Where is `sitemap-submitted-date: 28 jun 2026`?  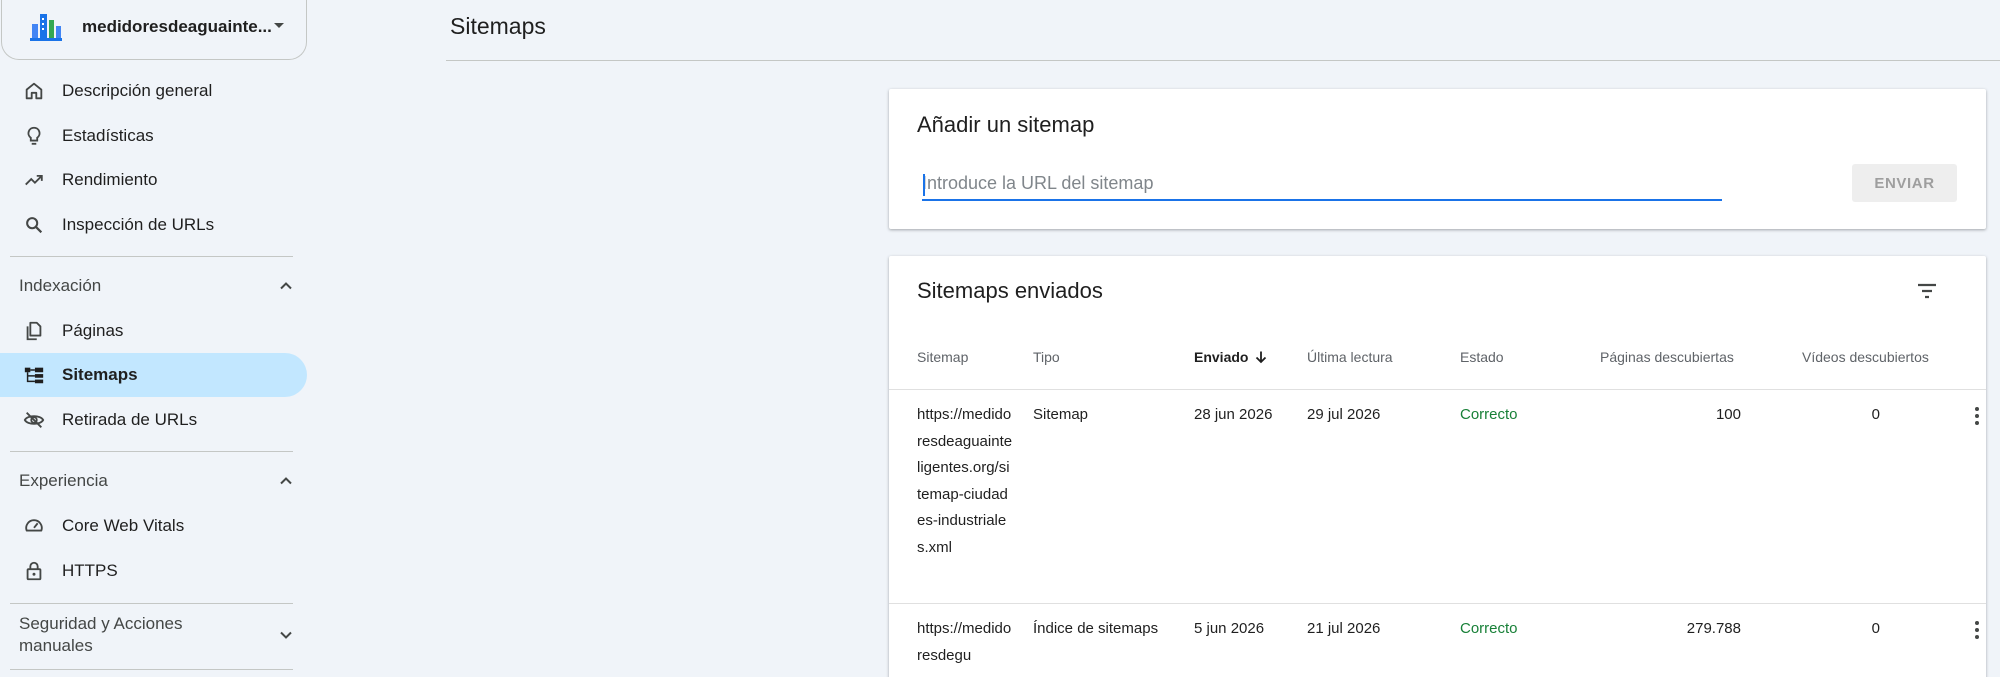
sitemap-submitted-date: 28 jun 2026 is located at coordinates (1233, 414).